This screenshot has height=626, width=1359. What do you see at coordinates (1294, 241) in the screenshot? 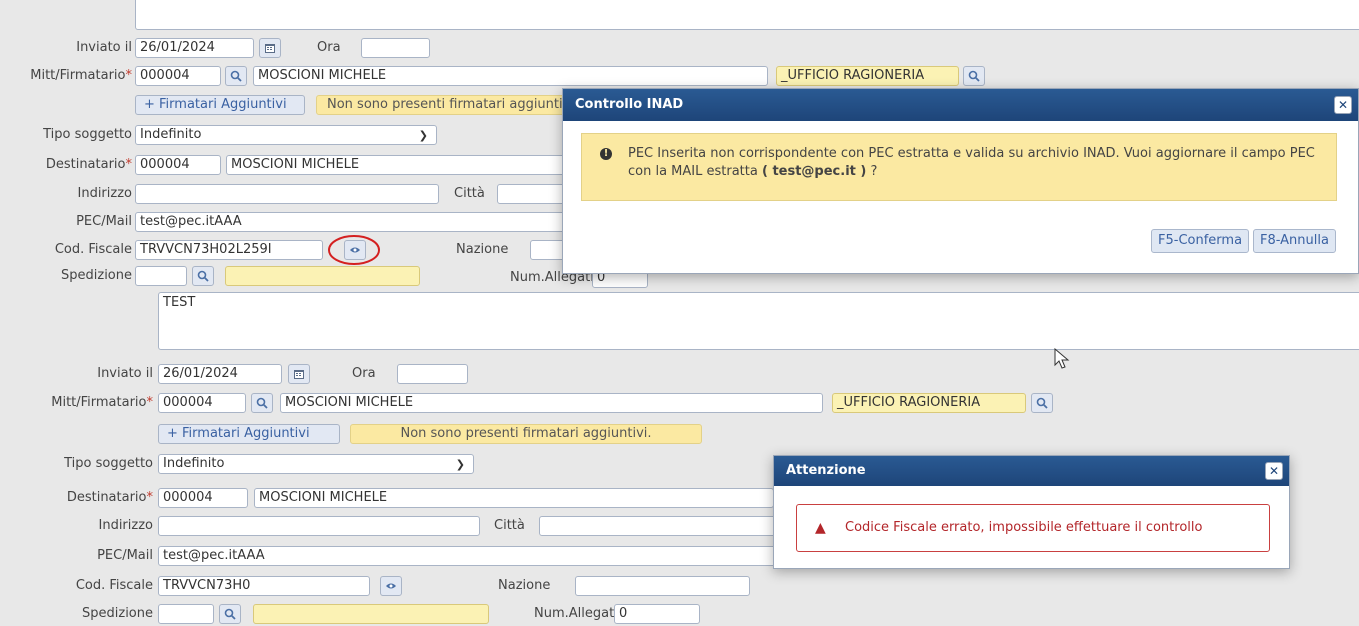
I see `cancel-button: F8-Annulla` at bounding box center [1294, 241].